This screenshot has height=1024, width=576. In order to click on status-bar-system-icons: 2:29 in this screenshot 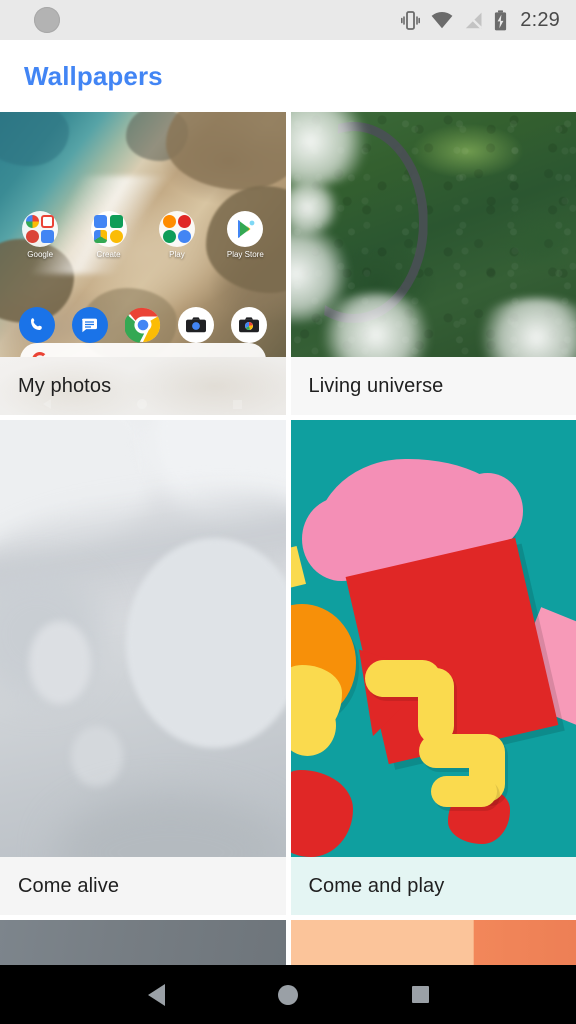, I will do `click(480, 20)`.